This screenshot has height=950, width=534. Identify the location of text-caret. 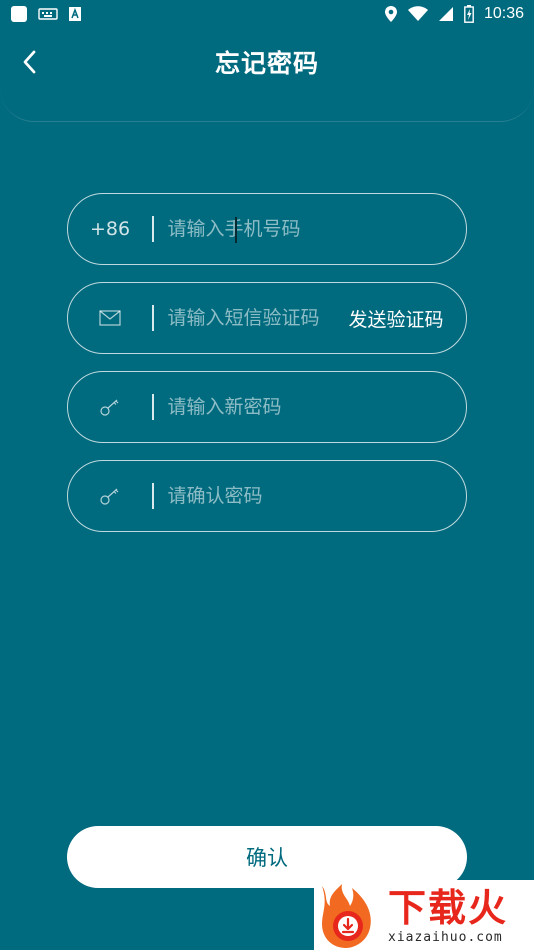
(236, 230).